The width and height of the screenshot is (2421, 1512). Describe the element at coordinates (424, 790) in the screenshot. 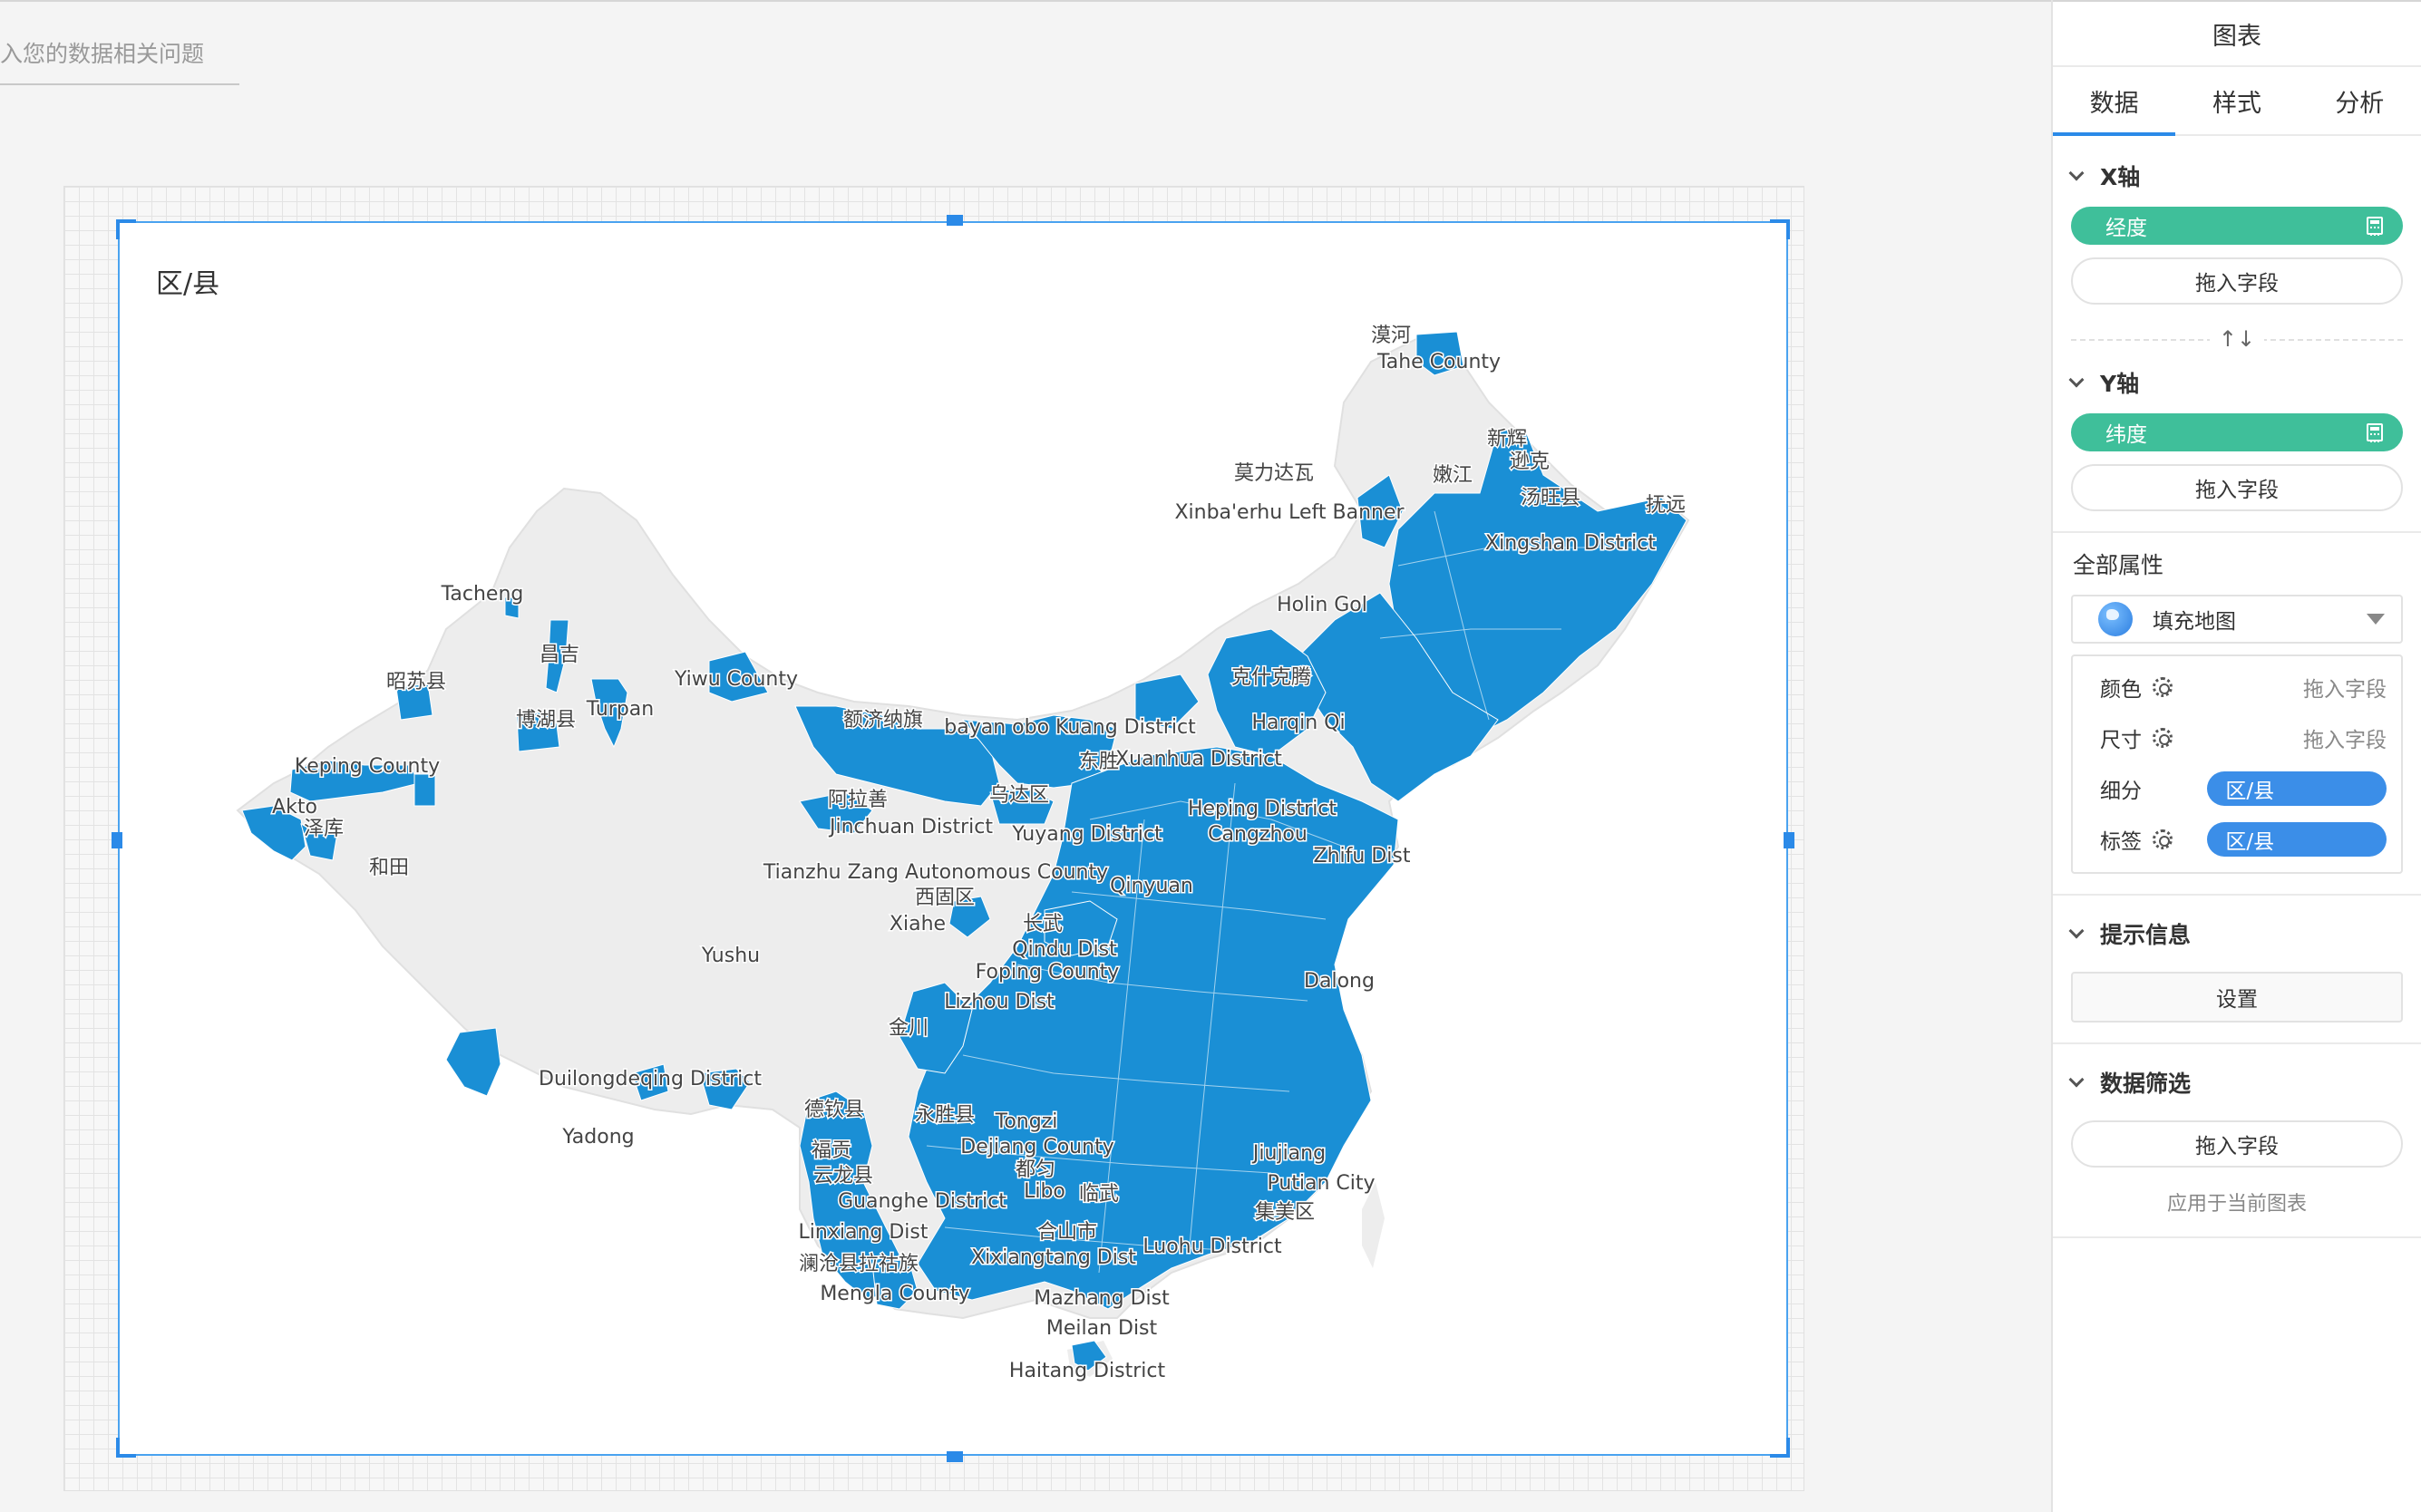

I see `map-region-keping-east` at that location.